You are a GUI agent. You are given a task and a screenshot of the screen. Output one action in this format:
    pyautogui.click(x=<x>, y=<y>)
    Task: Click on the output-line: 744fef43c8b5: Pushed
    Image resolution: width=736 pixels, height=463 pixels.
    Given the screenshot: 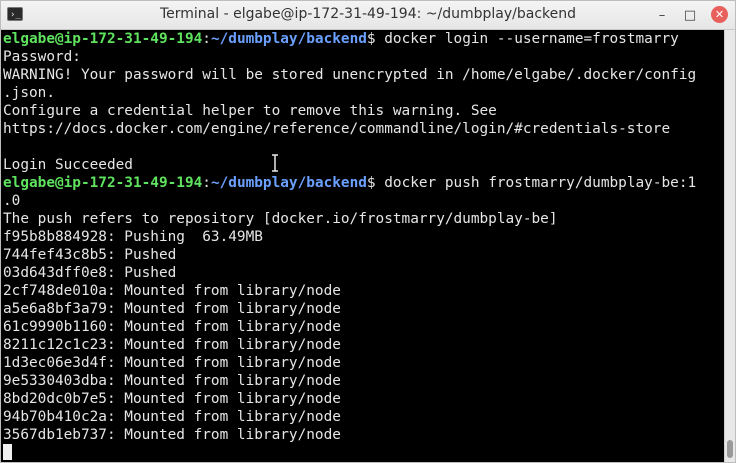 What is the action you would take?
    pyautogui.click(x=90, y=255)
    